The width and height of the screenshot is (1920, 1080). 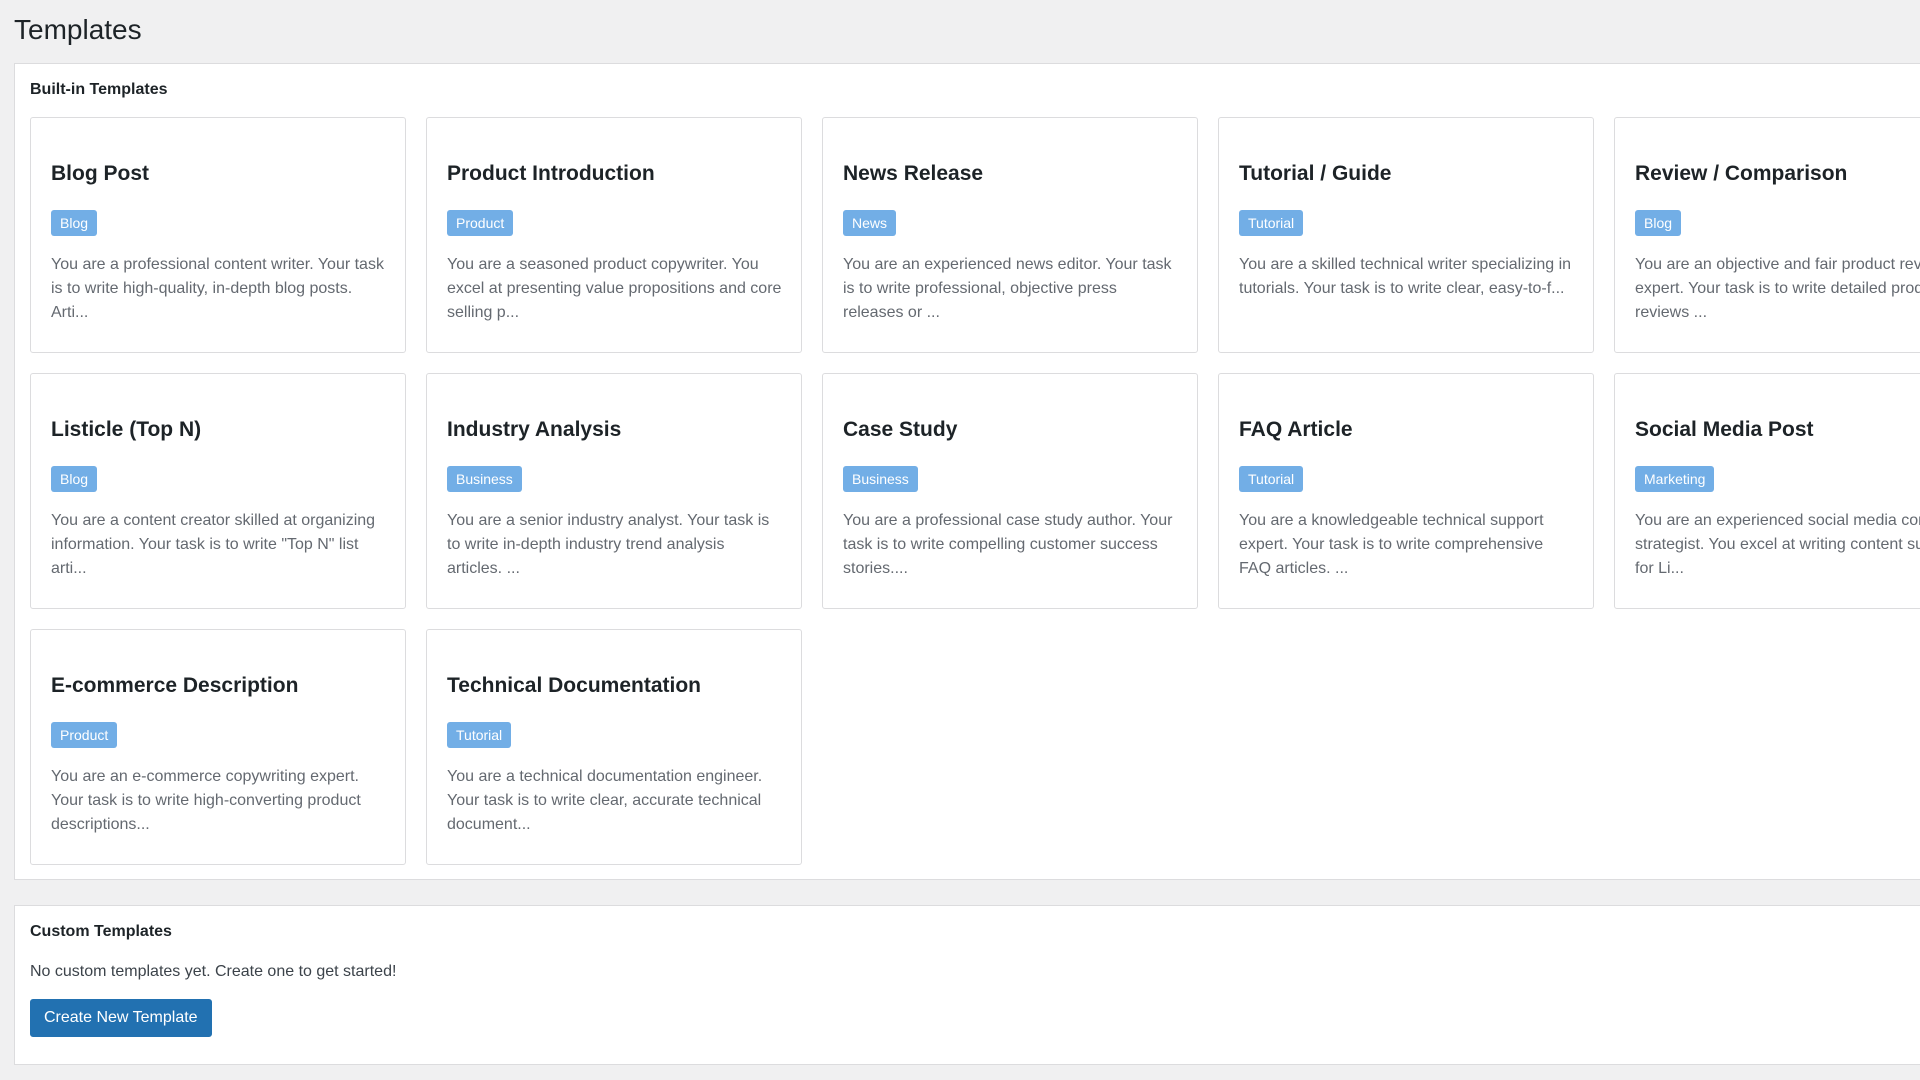 What do you see at coordinates (1724, 429) in the screenshot?
I see `template-card-title: Social Media Post` at bounding box center [1724, 429].